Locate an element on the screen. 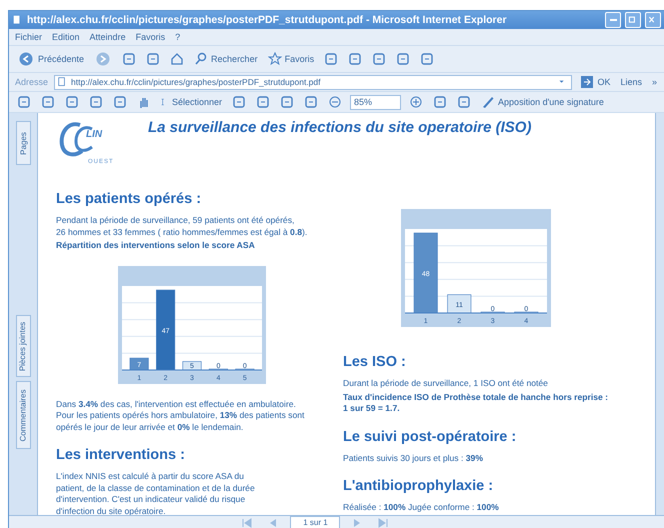  window-title: http://alex.chu.fr/cclin/pictures/graphes/posterPDF_strutdupont.pdf - Microsoft Internet Explorer is located at coordinates (267, 20).